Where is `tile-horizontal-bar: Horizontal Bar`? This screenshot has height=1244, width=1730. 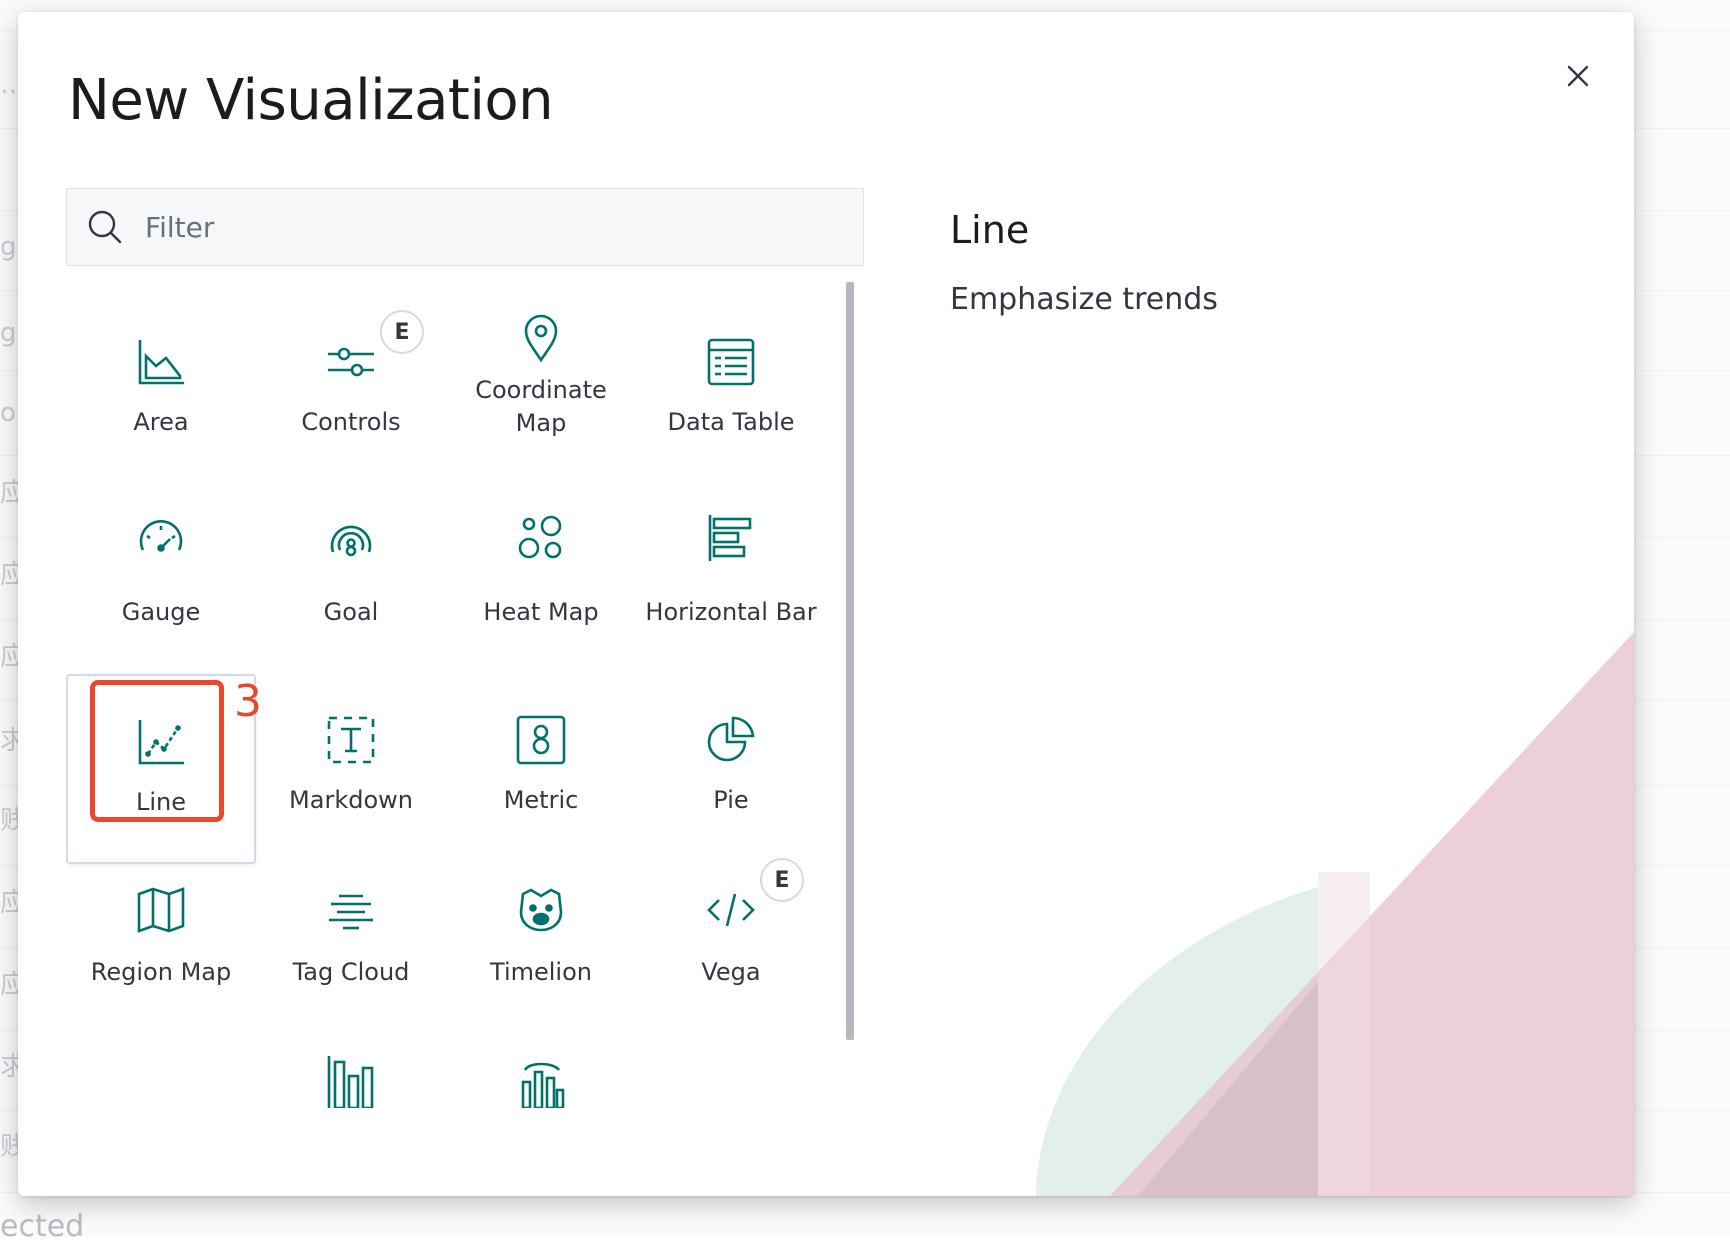
tile-horizontal-bar: Horizontal Bar is located at coordinates (731, 579).